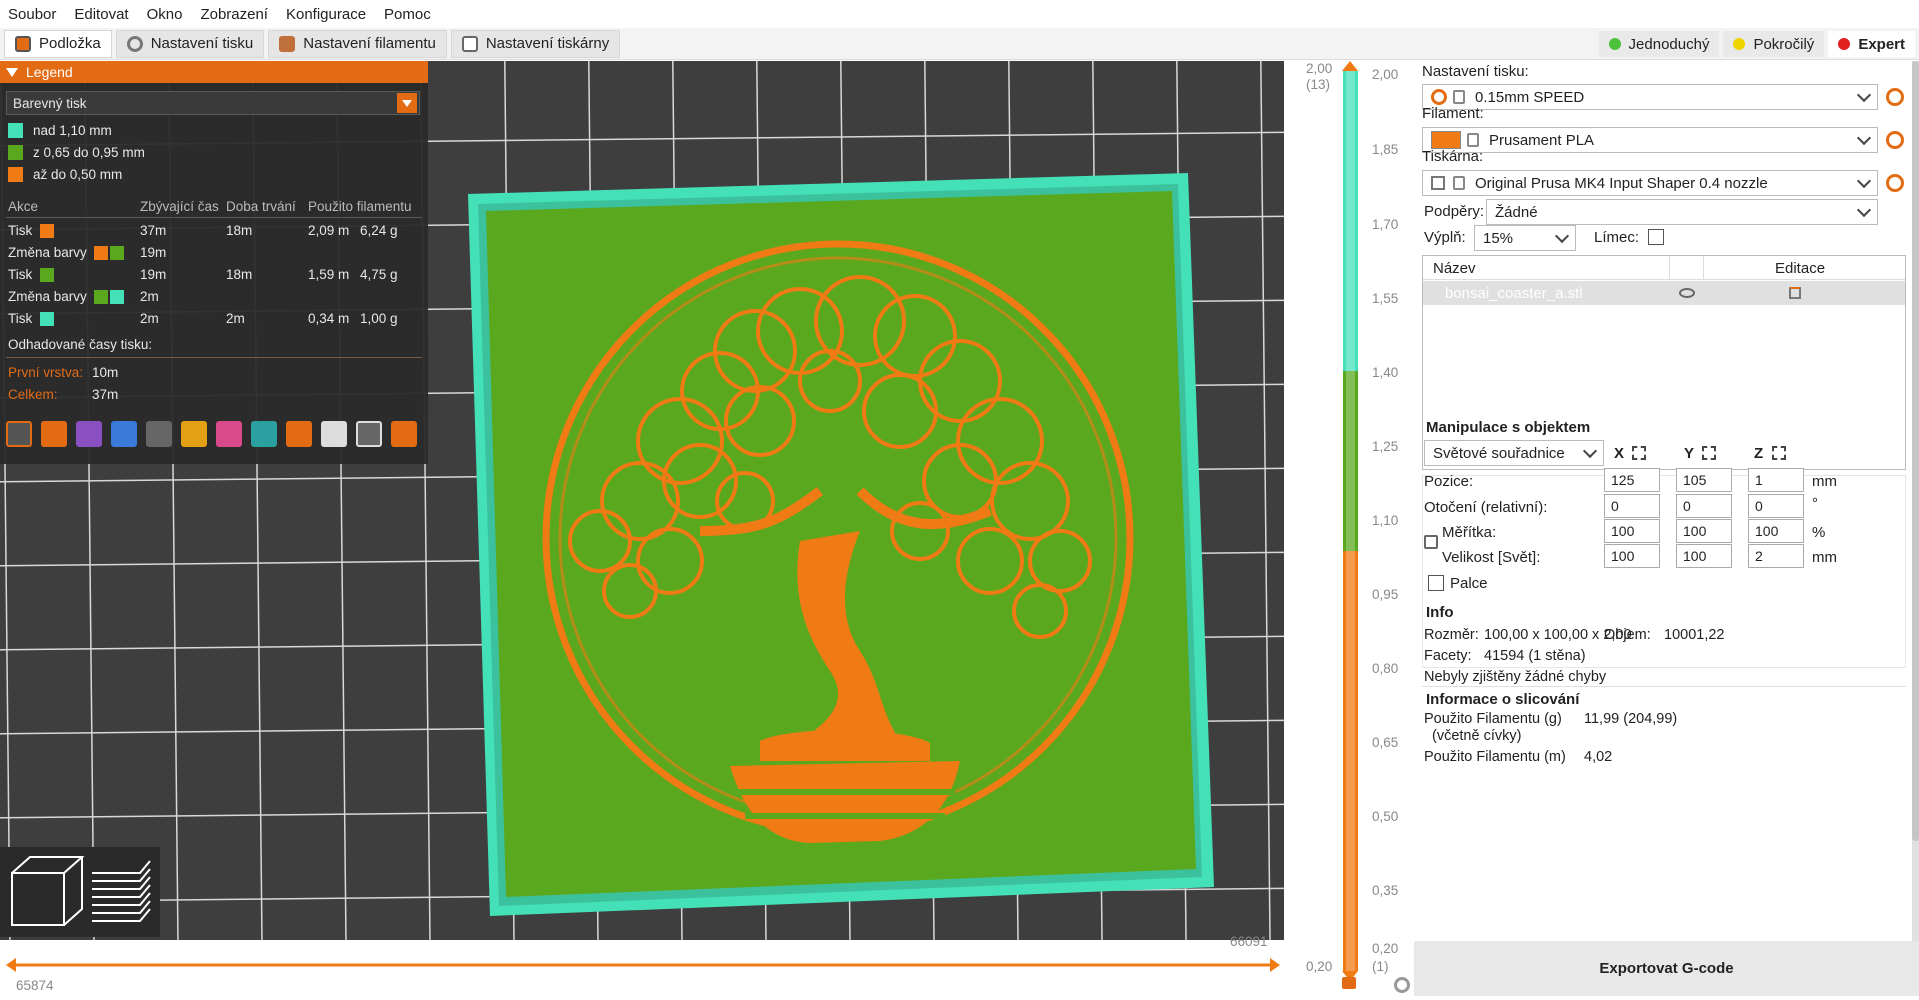 The width and height of the screenshot is (1919, 1000). Describe the element at coordinates (46, 372) in the screenshot. I see `first-layer-label: První vrstva:` at that location.